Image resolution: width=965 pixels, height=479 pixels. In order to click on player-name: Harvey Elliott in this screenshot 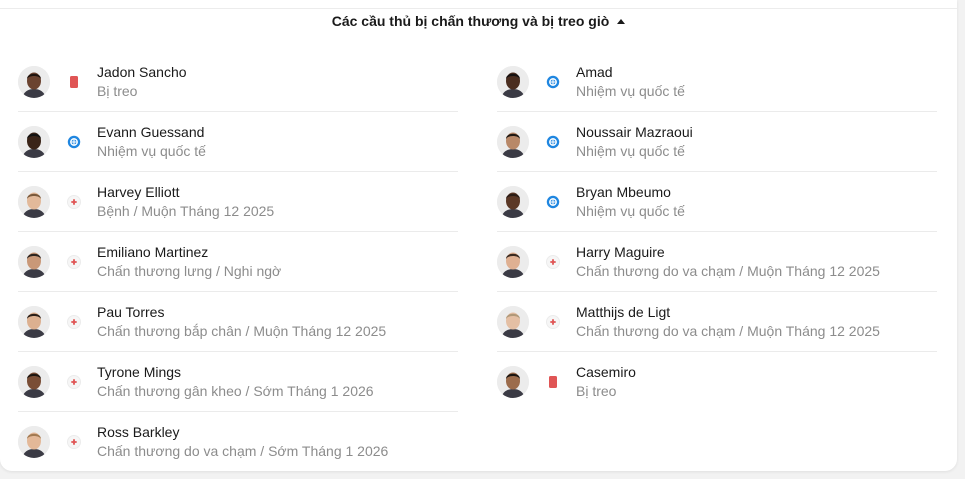, I will do `click(138, 192)`.